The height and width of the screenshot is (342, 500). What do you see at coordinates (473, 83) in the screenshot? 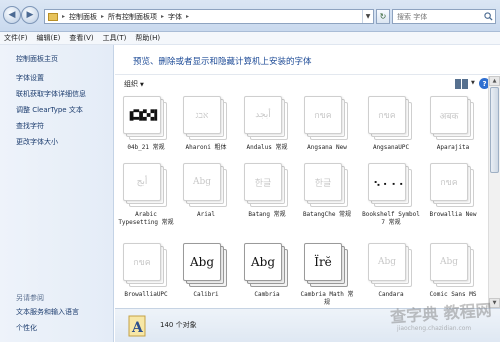
I see `view-dropdown-icon: ▼` at bounding box center [473, 83].